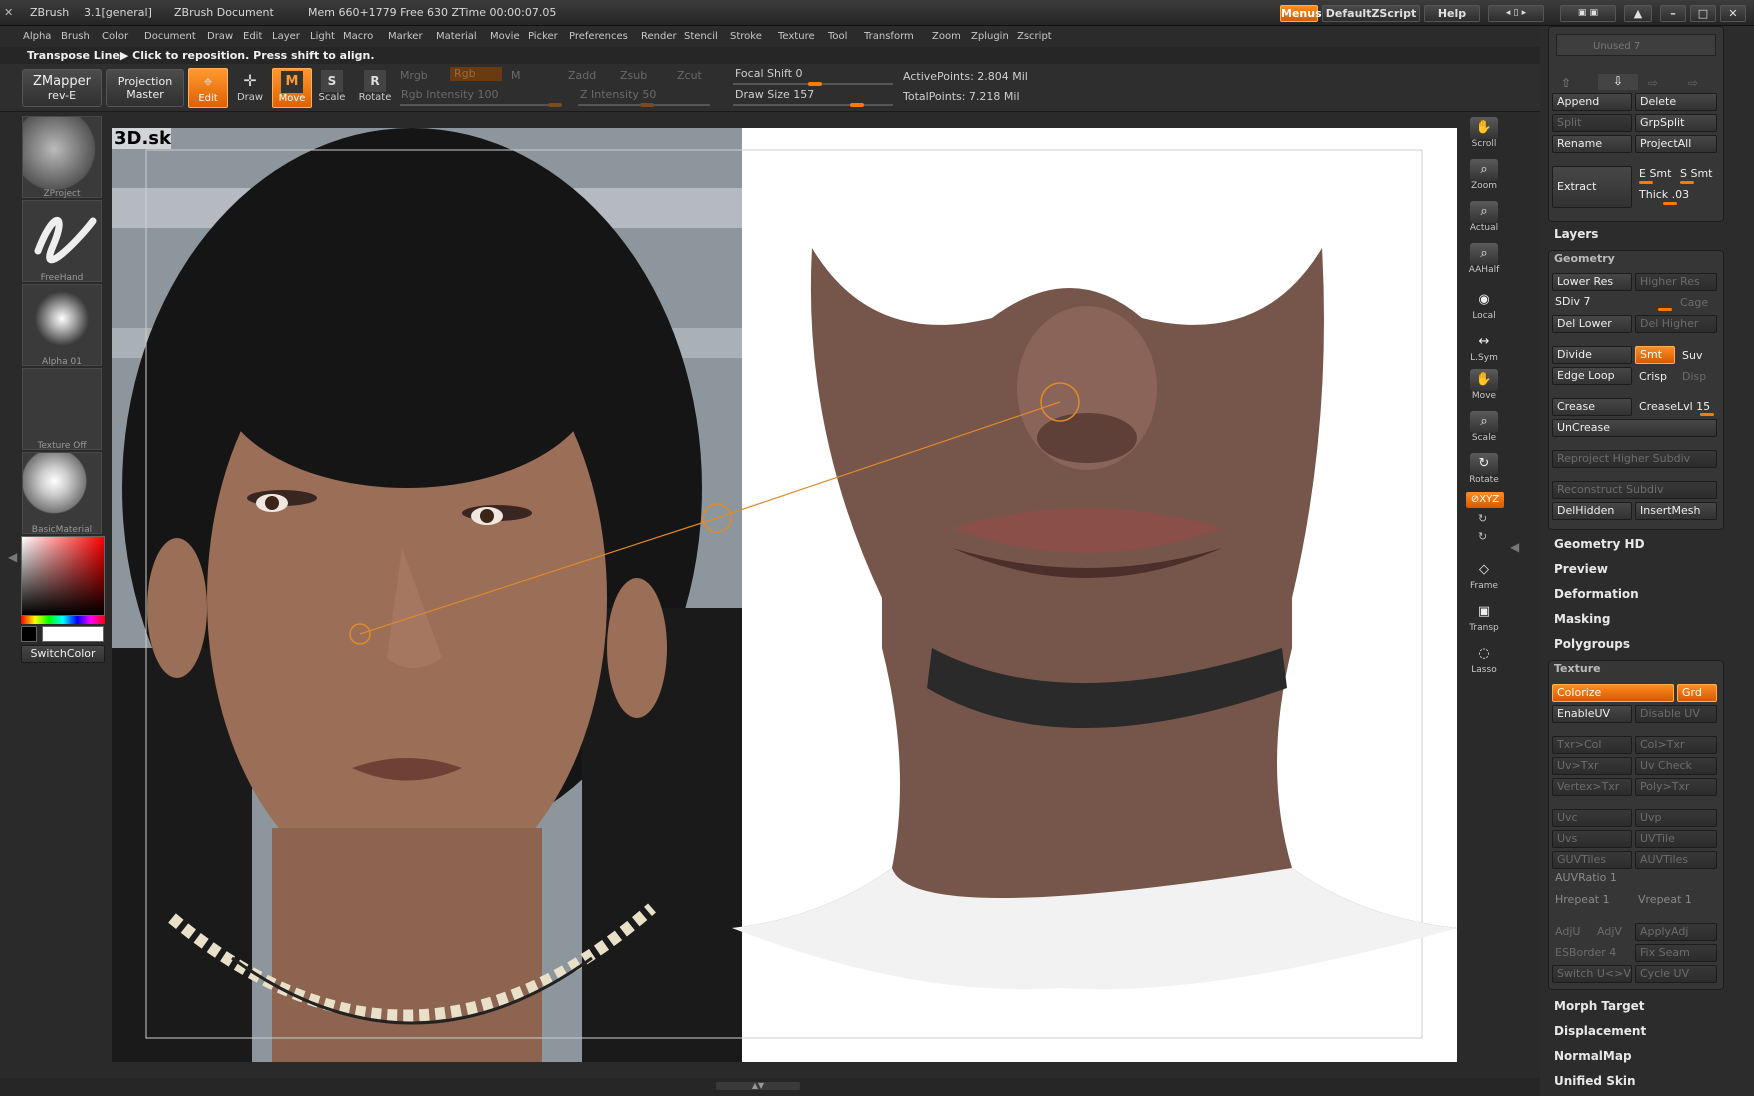 The height and width of the screenshot is (1096, 1754). Describe the element at coordinates (1674, 406) in the screenshot. I see `crease-level-slider: CreaseLvl 15` at that location.